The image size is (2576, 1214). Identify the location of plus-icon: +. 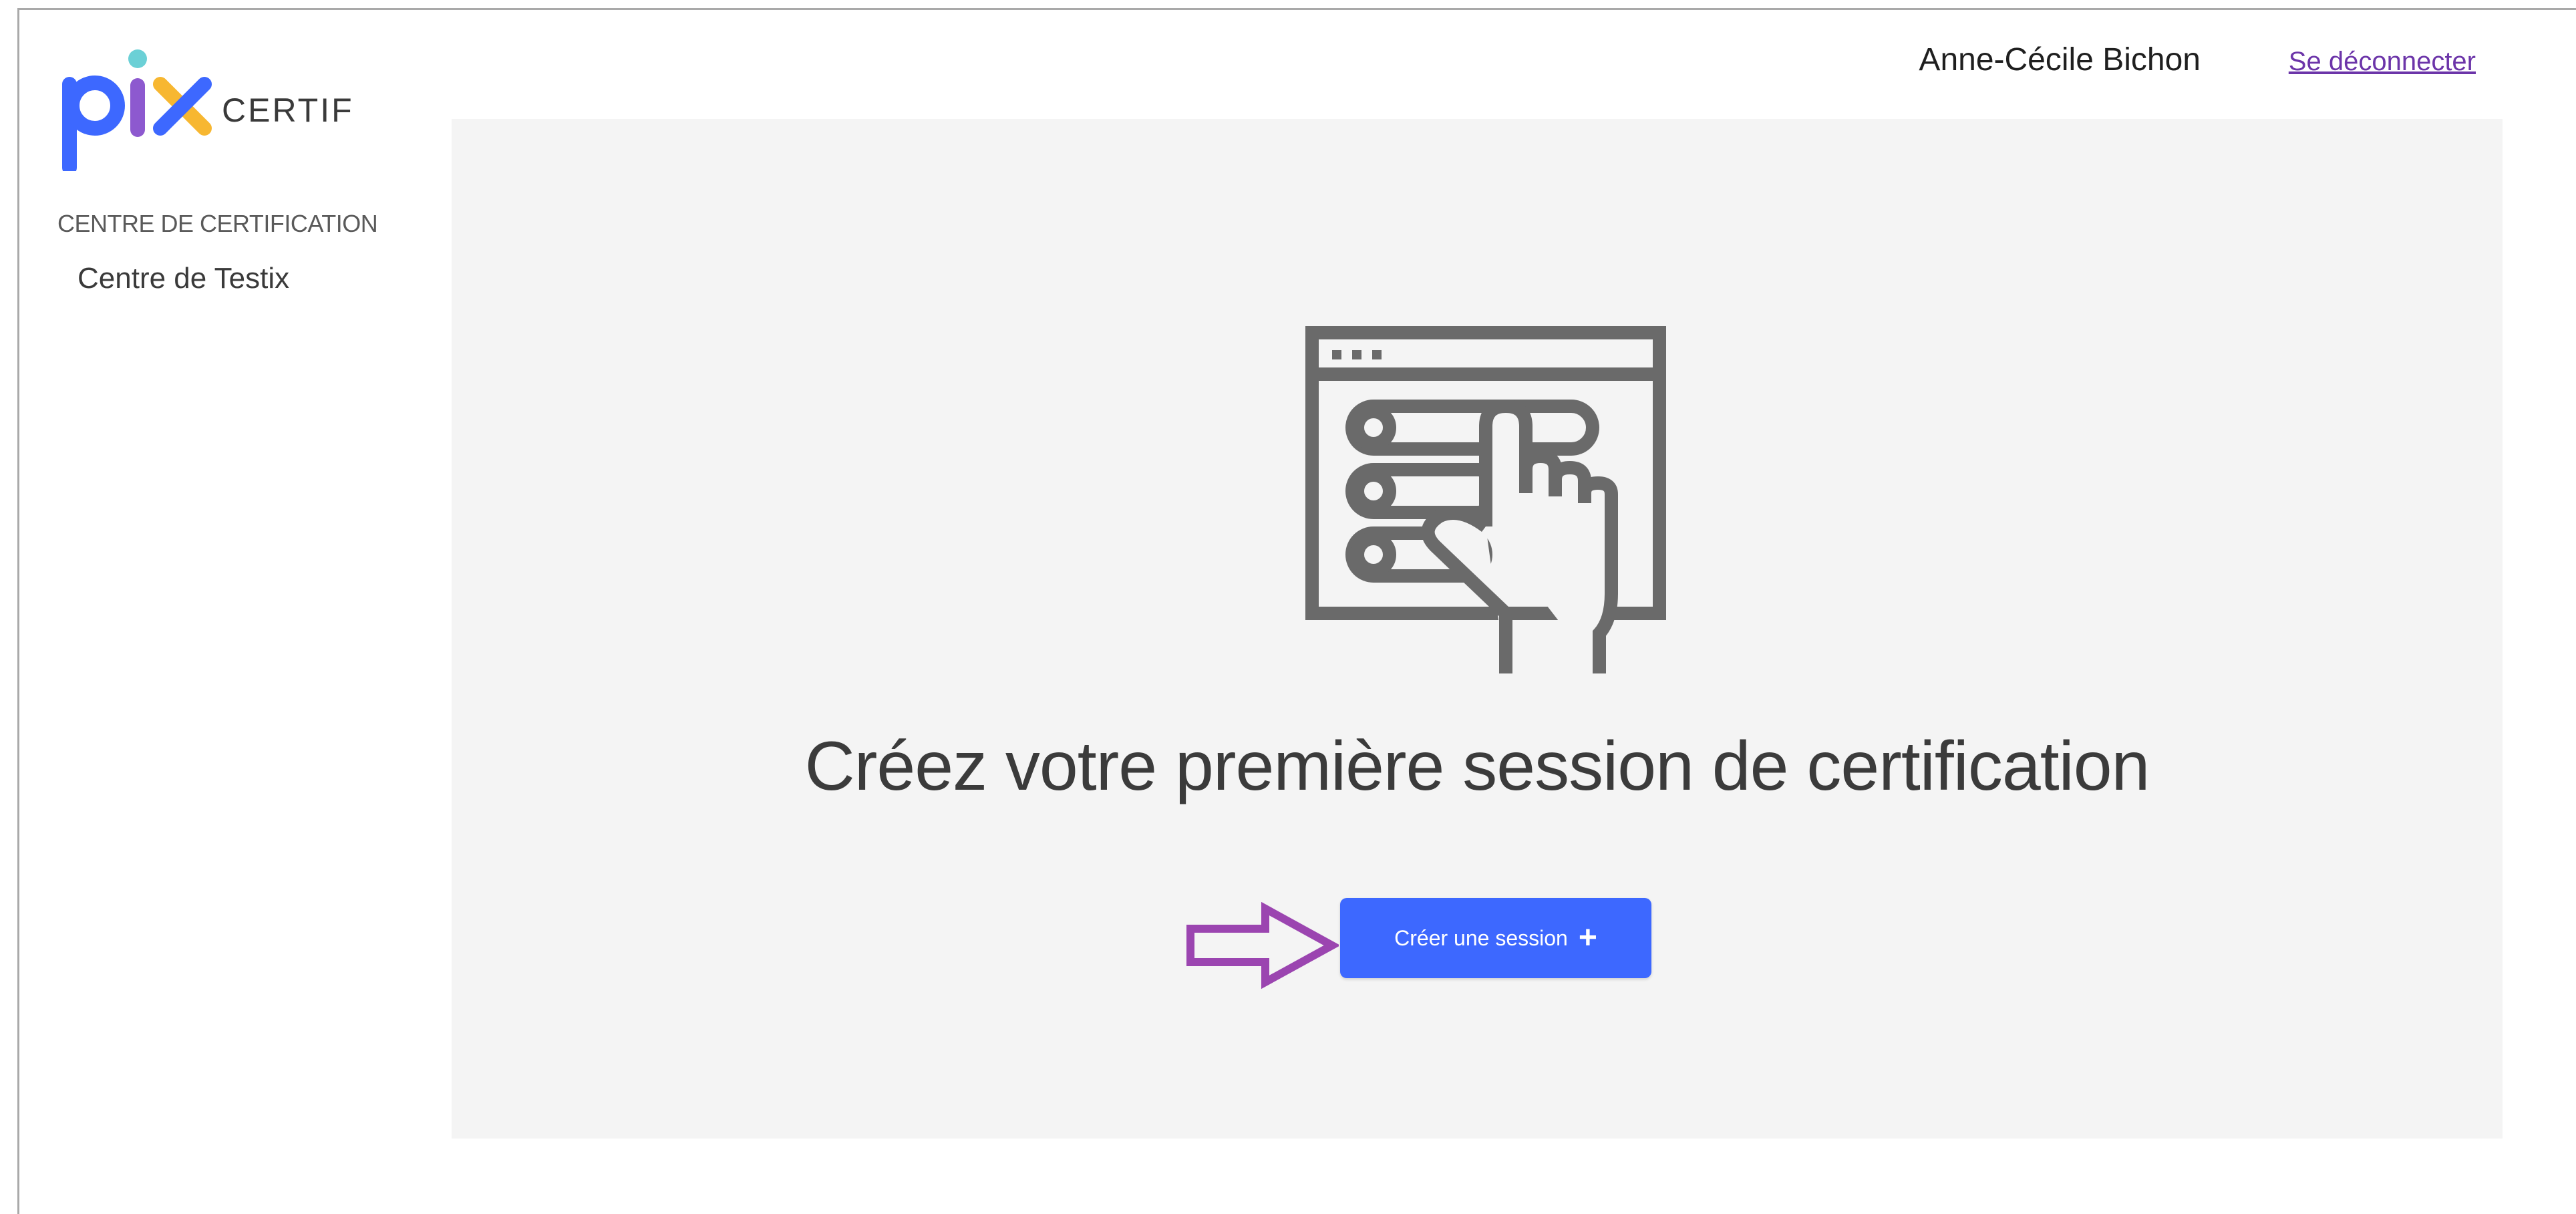
(1587, 937).